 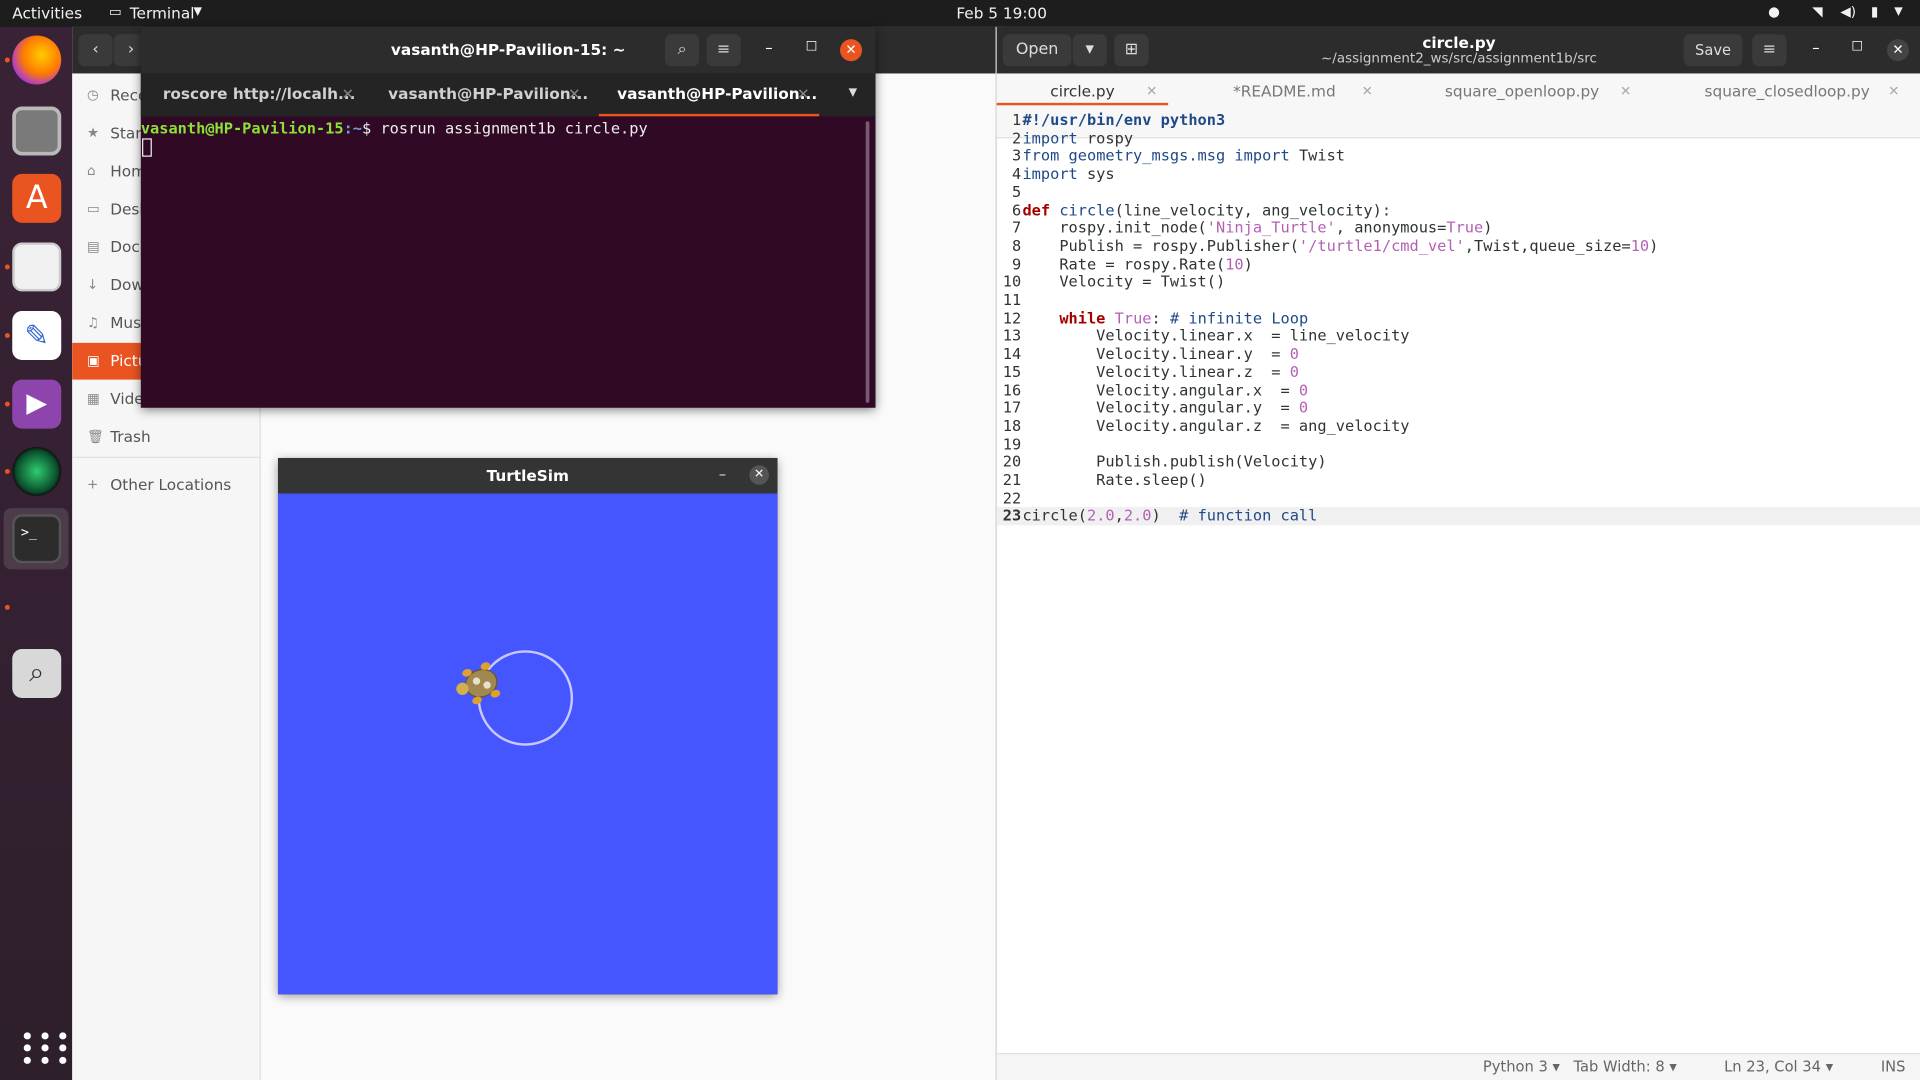 I want to click on trash-icon: 🗑, so click(x=95, y=436).